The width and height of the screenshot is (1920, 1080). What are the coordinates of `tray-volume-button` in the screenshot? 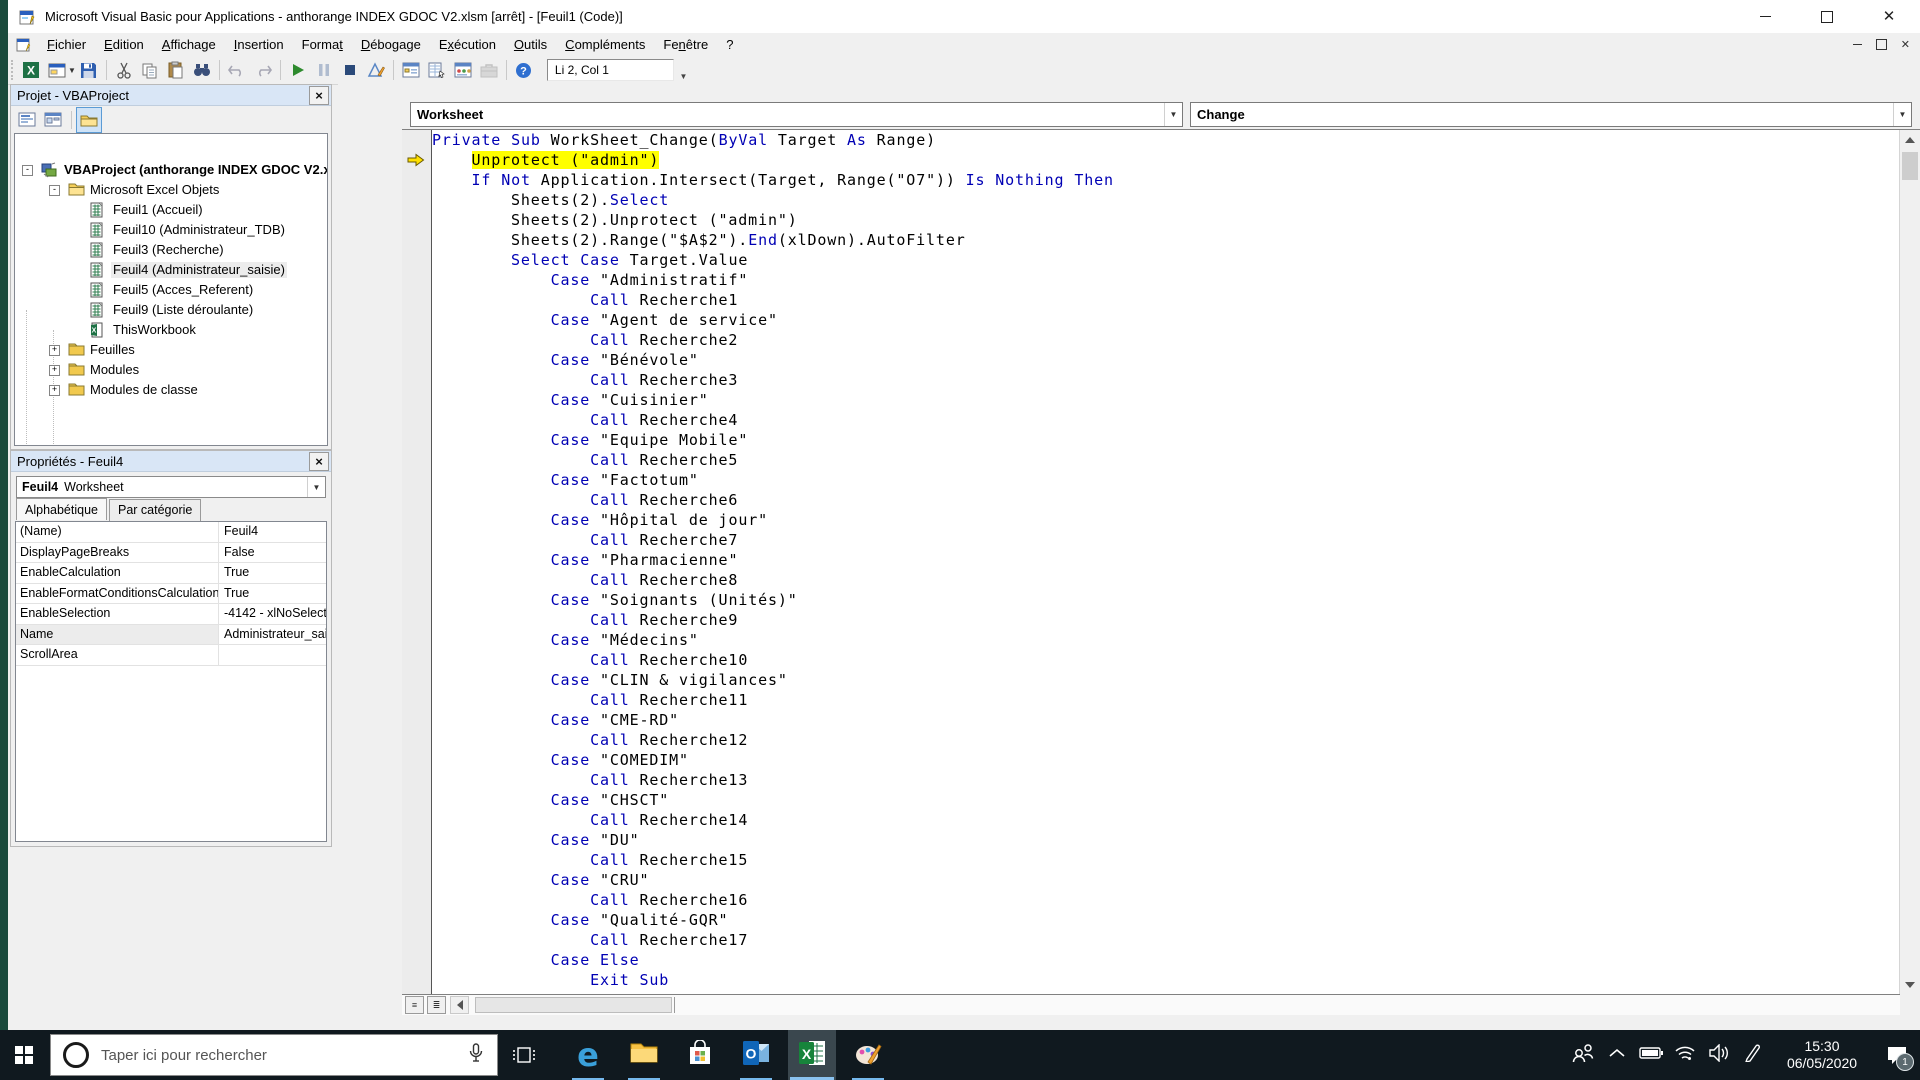 It's located at (1719, 1055).